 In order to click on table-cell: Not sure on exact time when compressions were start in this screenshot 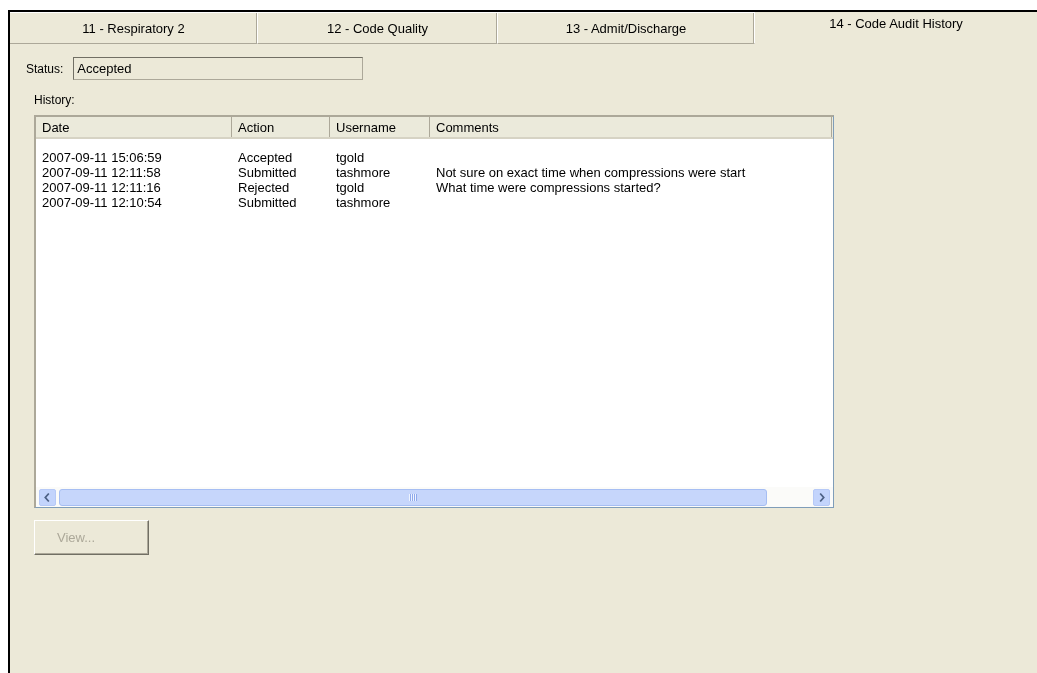, I will do `click(591, 172)`.